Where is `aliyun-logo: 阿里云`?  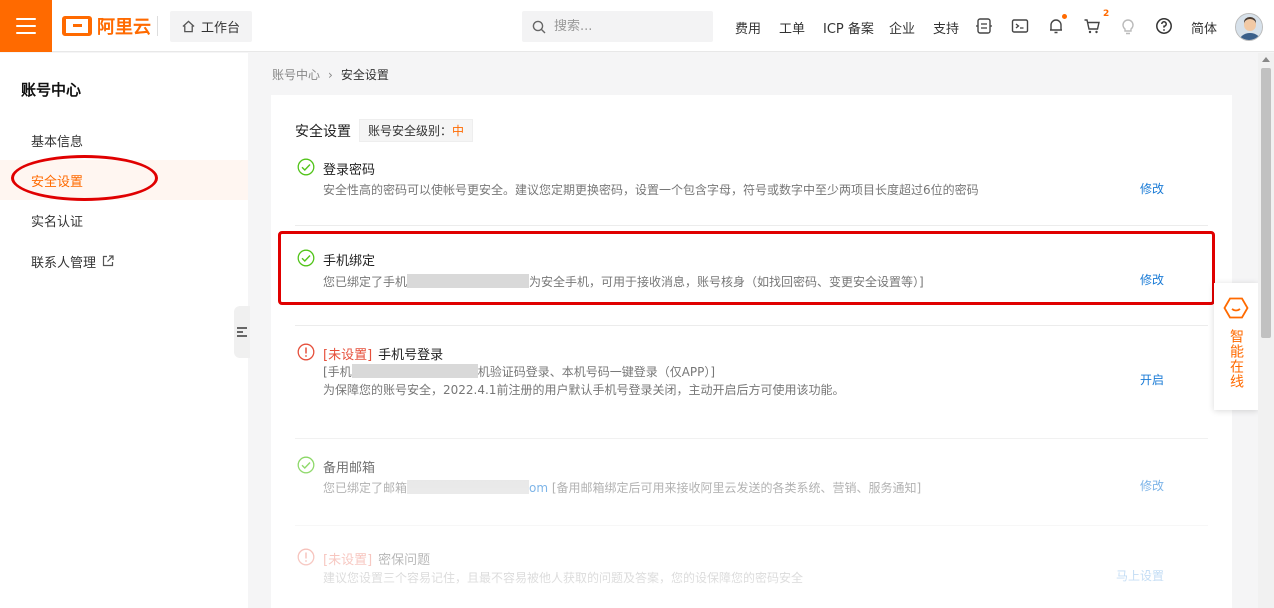 aliyun-logo: 阿里云 is located at coordinates (106, 26).